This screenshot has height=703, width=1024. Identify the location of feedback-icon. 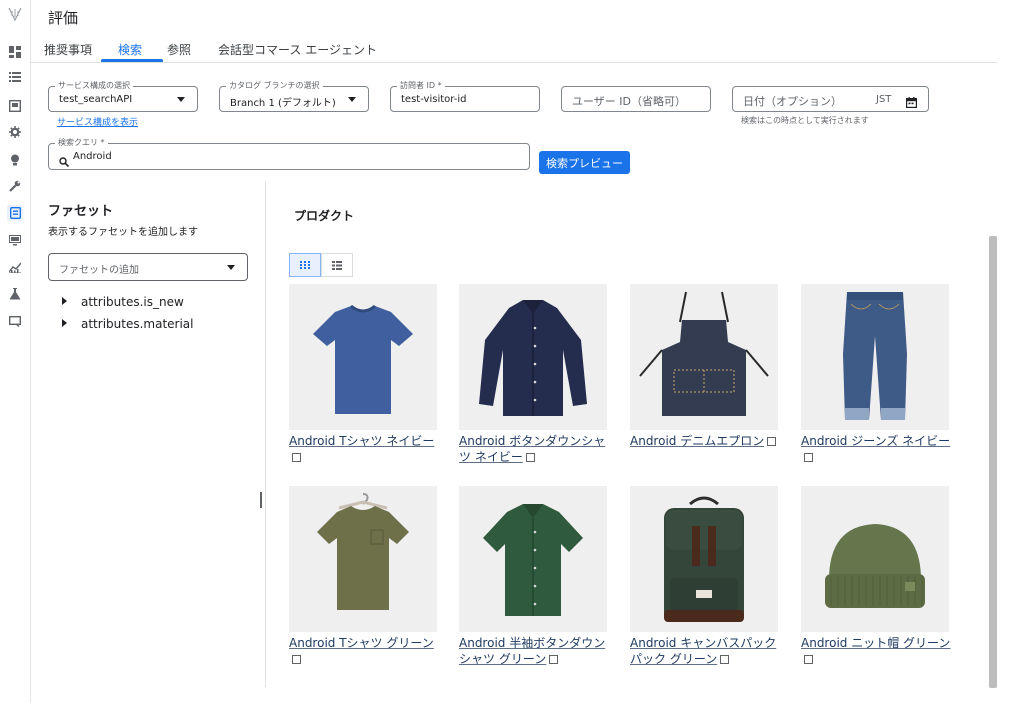
(15, 321).